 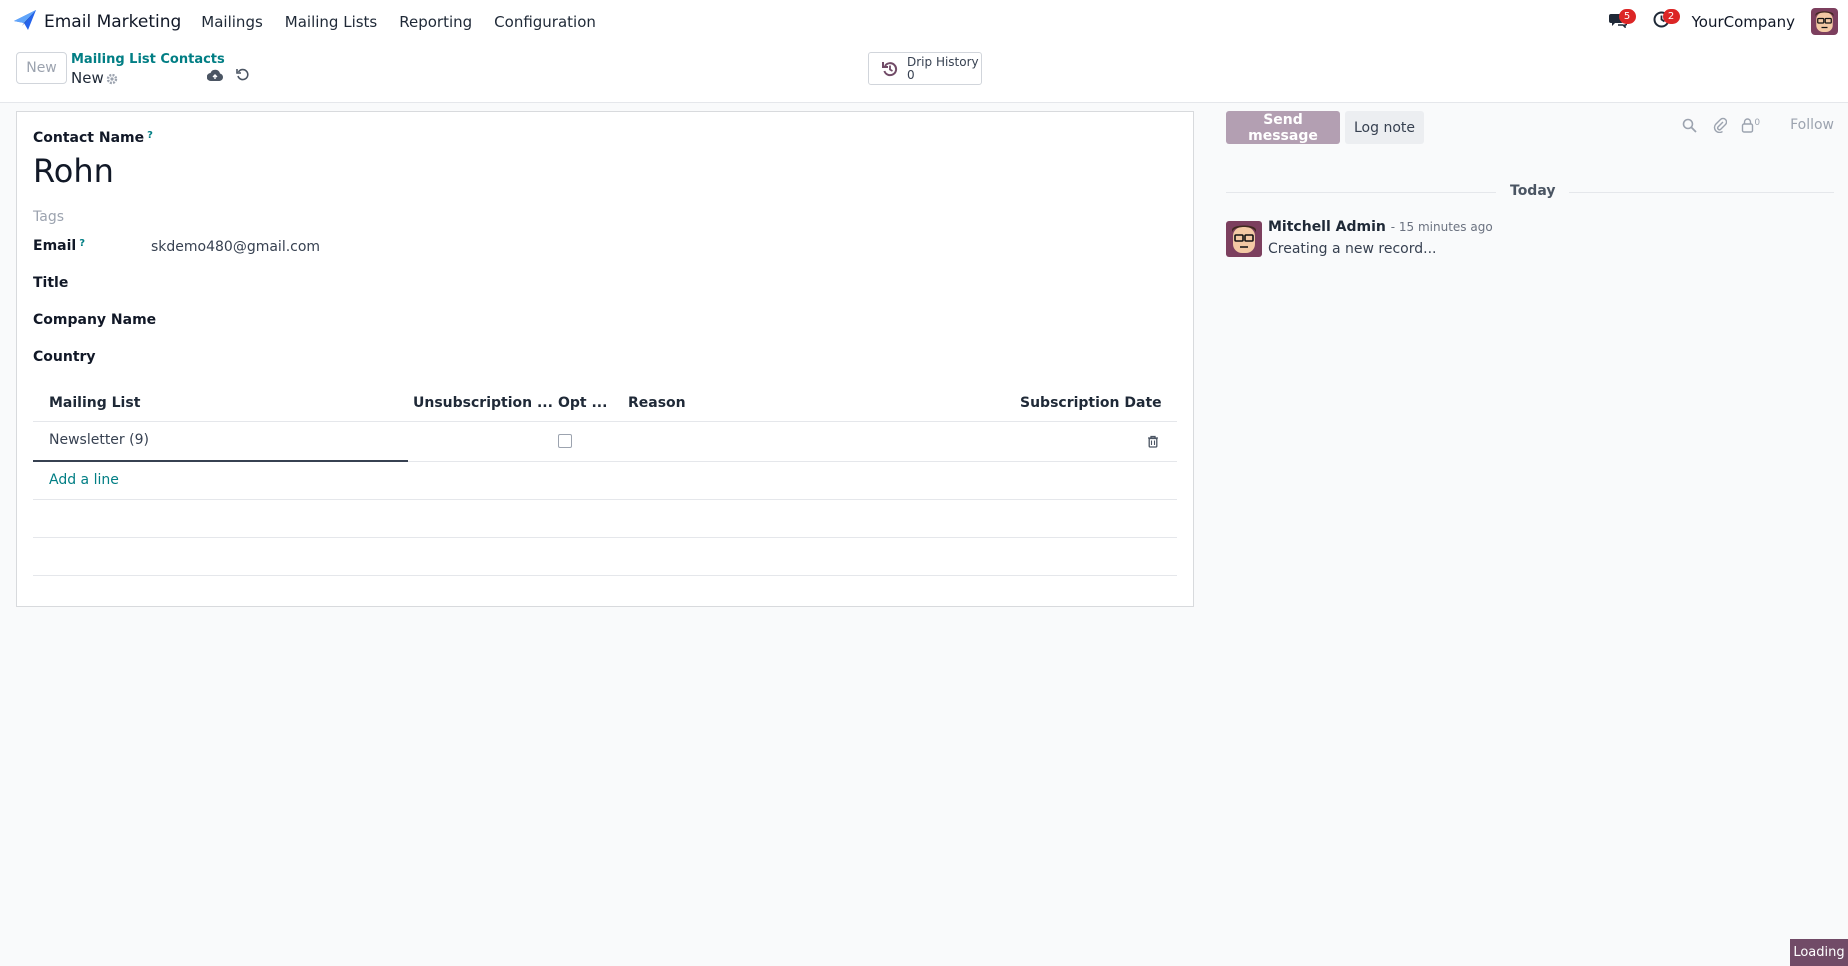 I want to click on history-icon, so click(x=890, y=69).